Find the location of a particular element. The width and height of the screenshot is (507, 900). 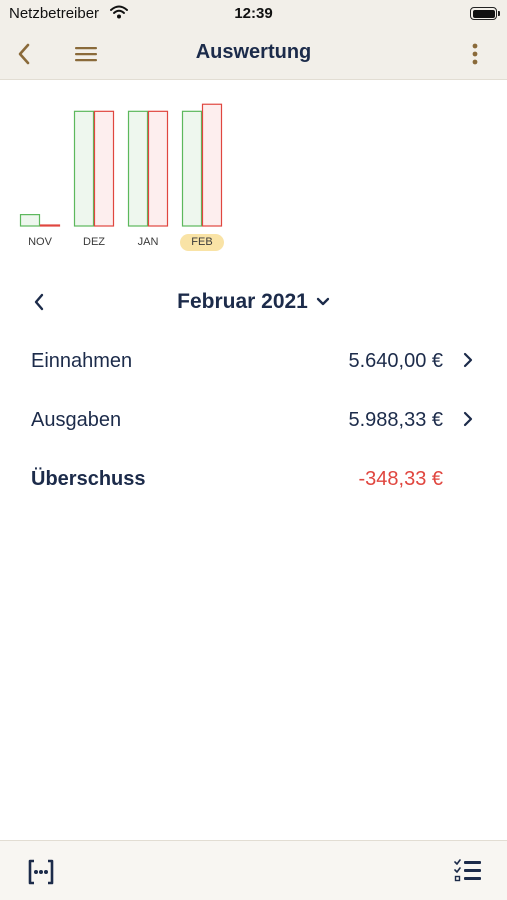

income-bar-dez is located at coordinates (84, 168).